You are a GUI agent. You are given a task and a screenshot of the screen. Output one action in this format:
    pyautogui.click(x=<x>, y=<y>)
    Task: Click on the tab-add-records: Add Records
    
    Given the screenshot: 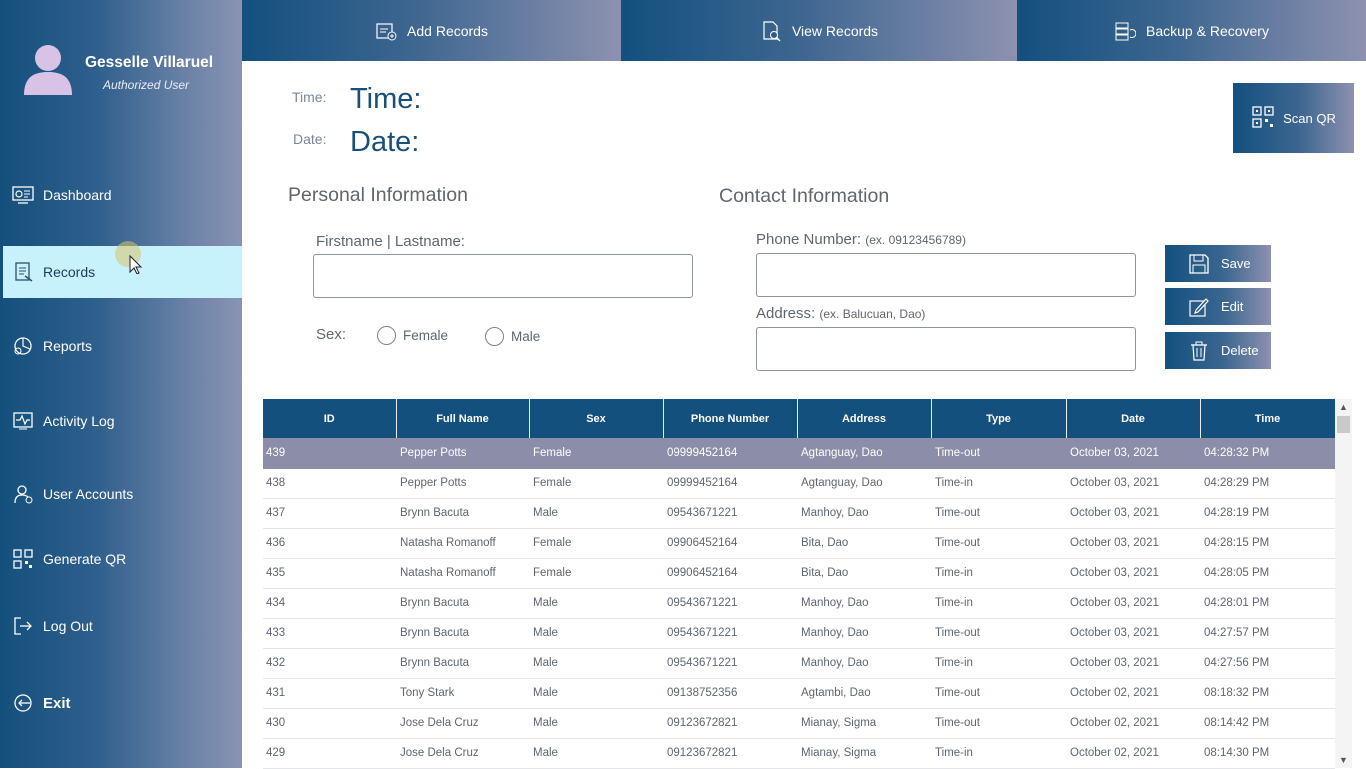 What is the action you would take?
    pyautogui.click(x=431, y=30)
    